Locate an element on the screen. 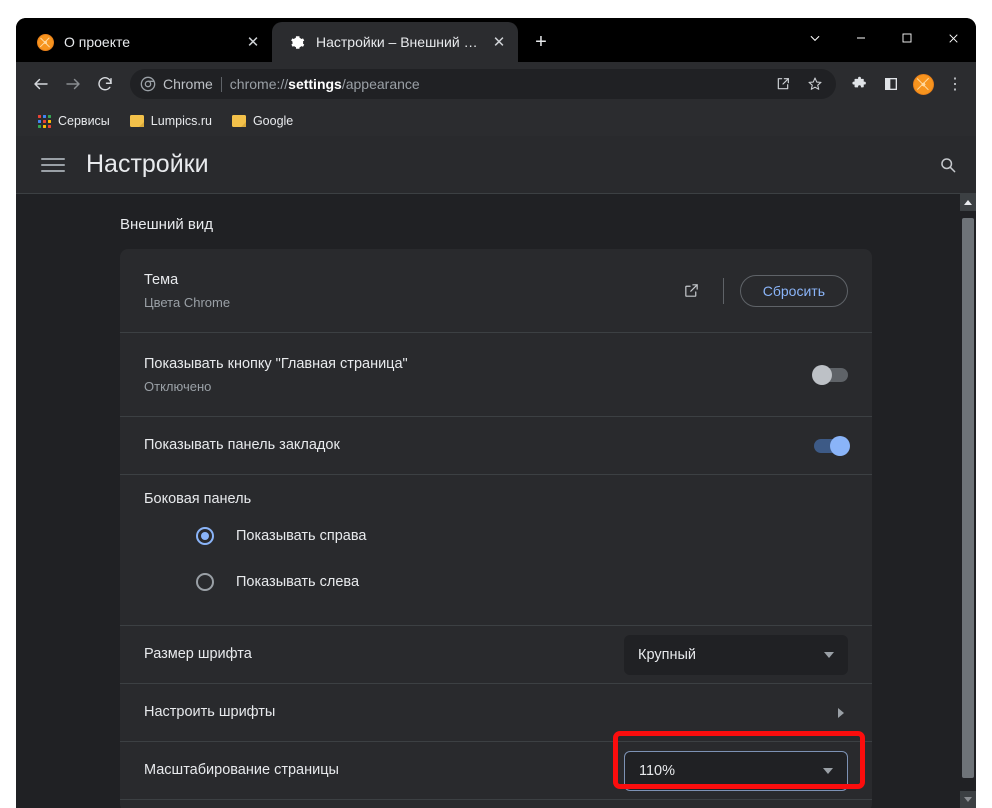 Image resolution: width=992 pixels, height=808 pixels. row-actions: Сбросить is located at coordinates (762, 290).